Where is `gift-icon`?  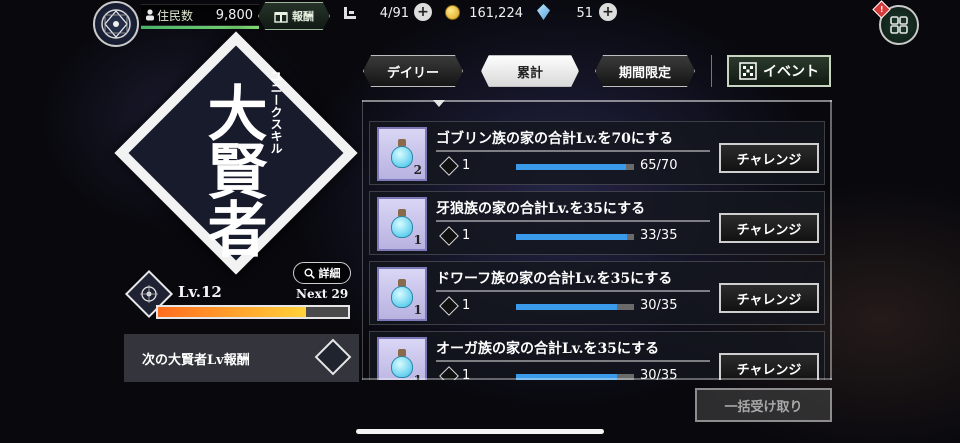
gift-icon is located at coordinates (281, 17).